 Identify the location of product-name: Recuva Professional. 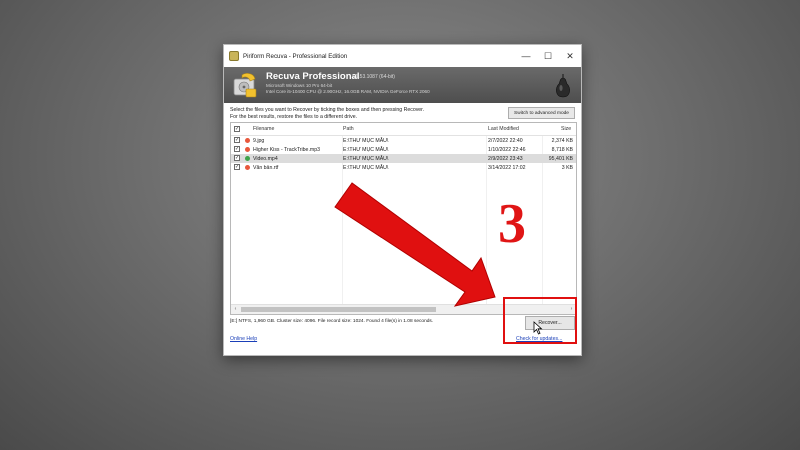
(313, 76).